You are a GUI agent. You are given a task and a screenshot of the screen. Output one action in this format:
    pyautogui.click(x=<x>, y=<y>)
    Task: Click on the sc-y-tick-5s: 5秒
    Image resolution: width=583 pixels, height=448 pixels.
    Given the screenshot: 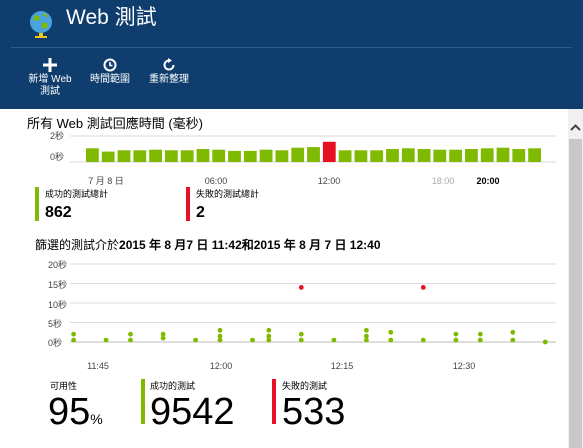 What is the action you would take?
    pyautogui.click(x=55, y=323)
    